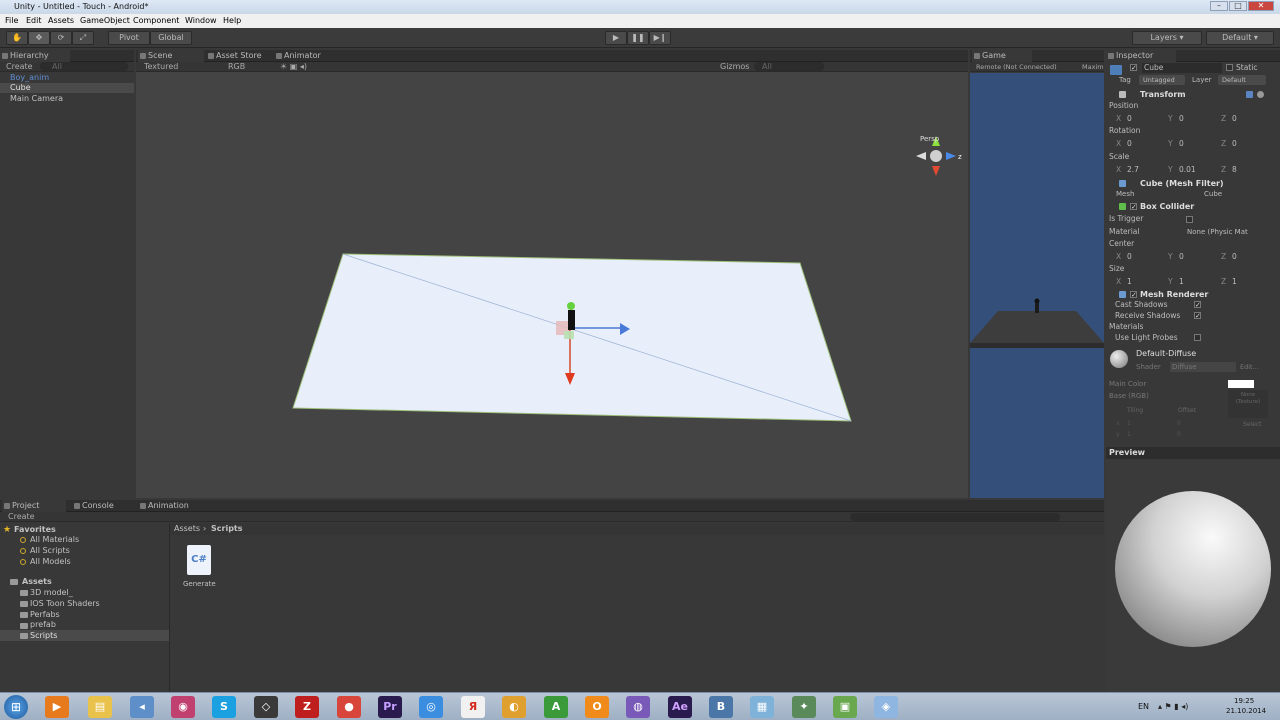 This screenshot has width=1280, height=720. What do you see at coordinates (1179, 435) in the screenshot?
I see `offset-y-field: 0` at bounding box center [1179, 435].